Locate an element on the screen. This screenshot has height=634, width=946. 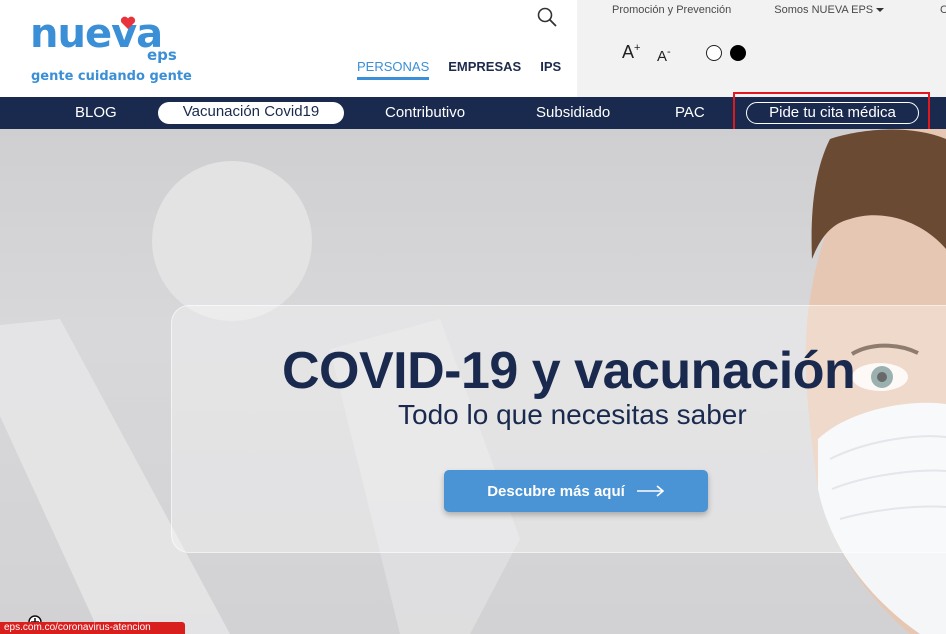
contrast-light-button is located at coordinates (714, 53).